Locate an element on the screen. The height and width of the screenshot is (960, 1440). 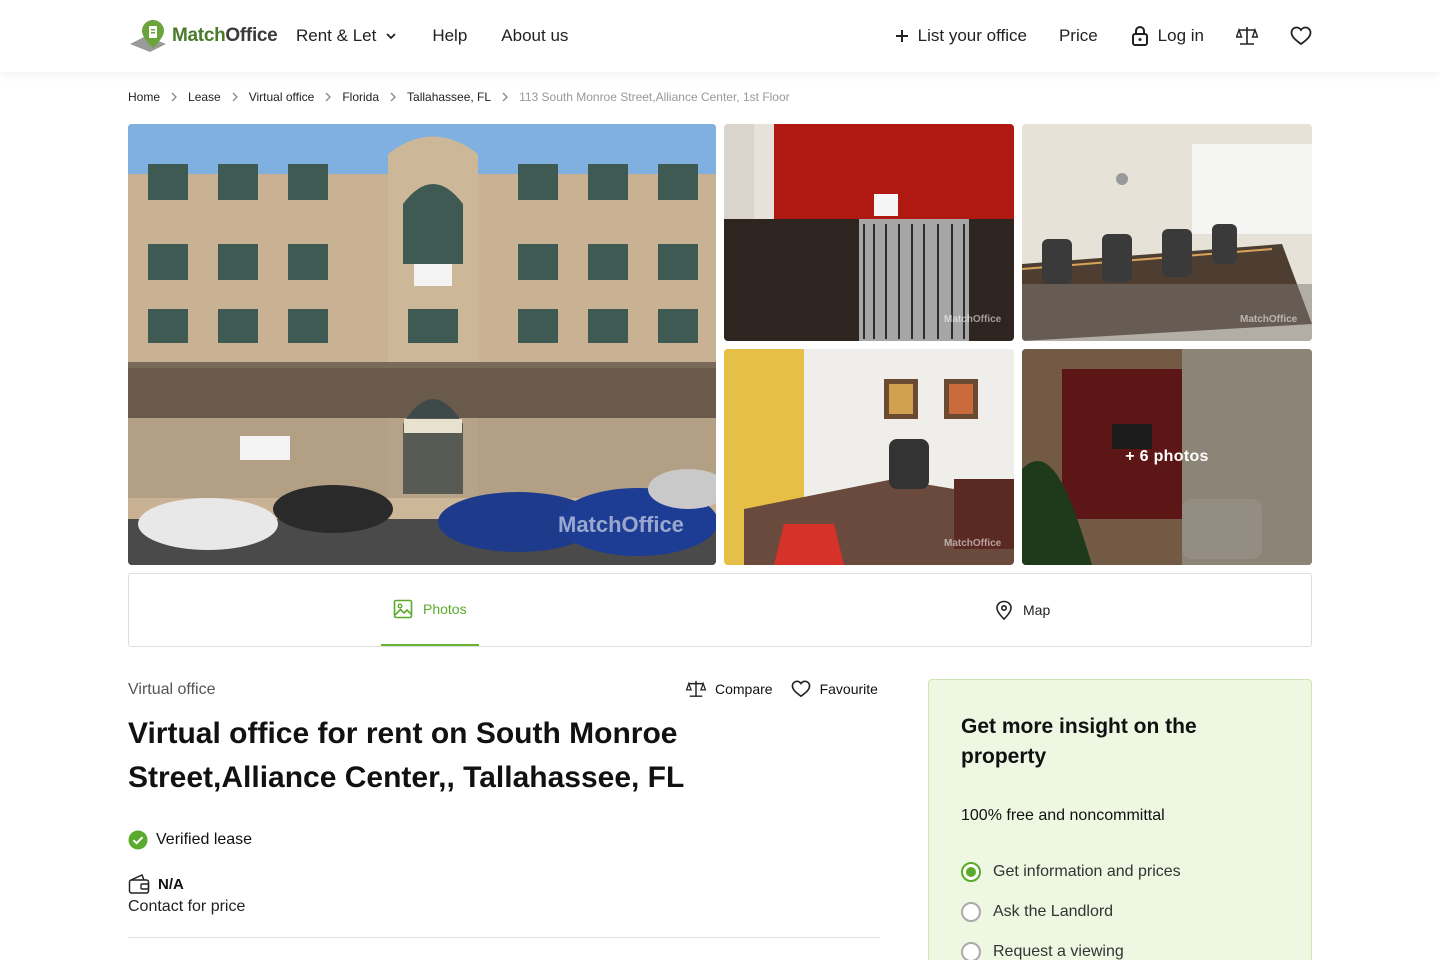
nav-help: Help is located at coordinates (449, 36).